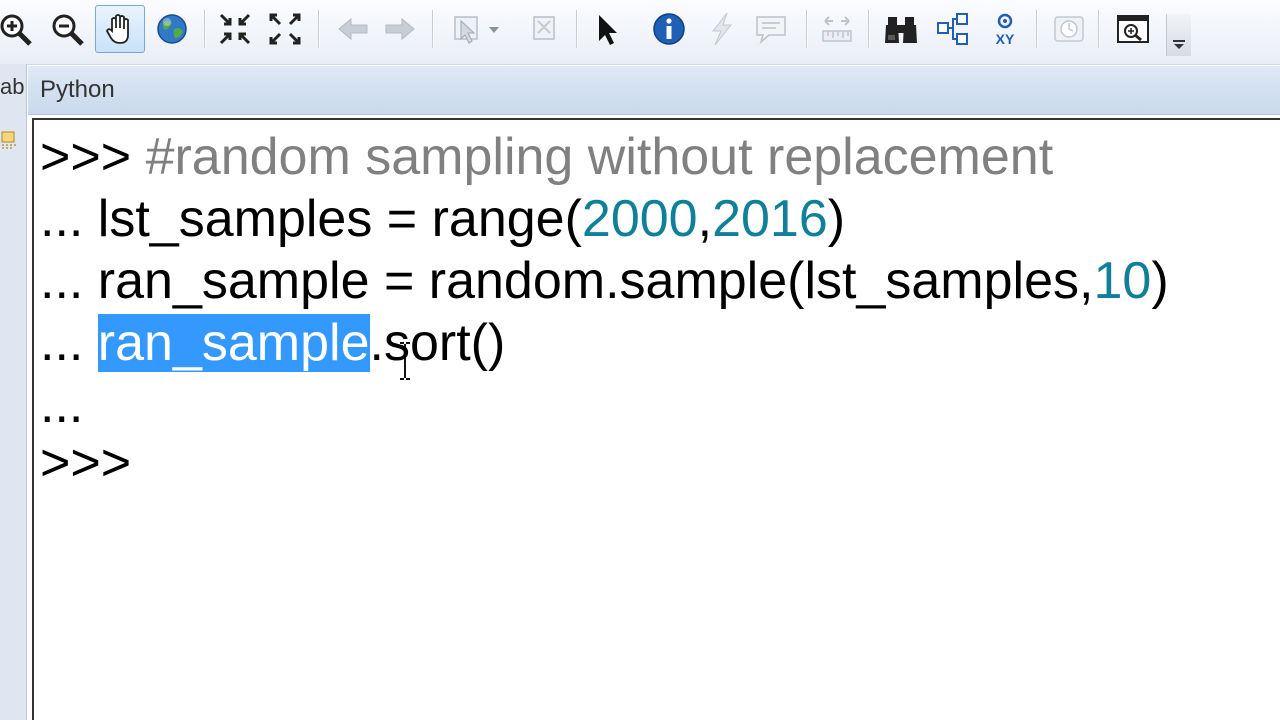 The width and height of the screenshot is (1280, 720). I want to click on go-to-xy-button: XY, so click(1005, 29).